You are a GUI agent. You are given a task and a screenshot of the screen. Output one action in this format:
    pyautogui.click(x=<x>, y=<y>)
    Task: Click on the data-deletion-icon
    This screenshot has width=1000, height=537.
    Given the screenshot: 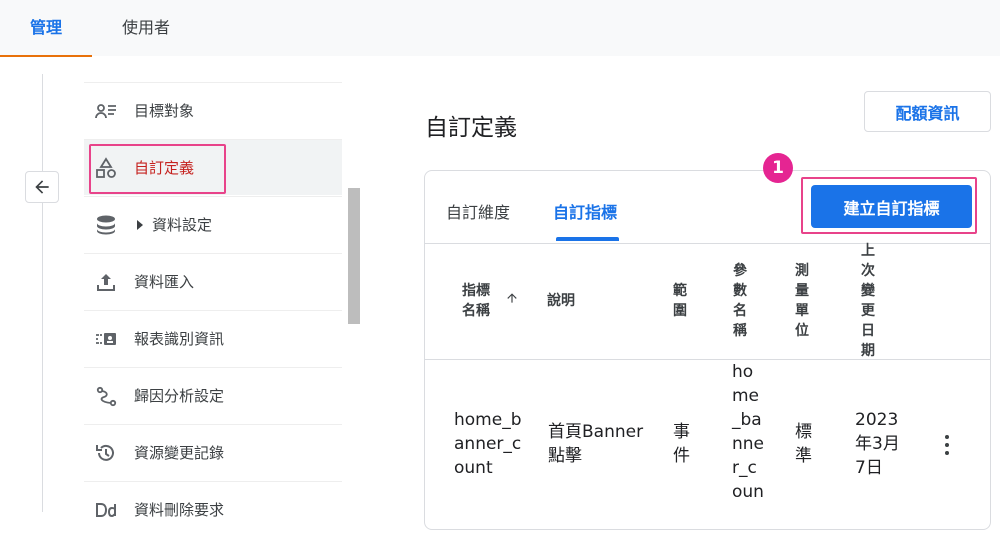 What is the action you would take?
    pyautogui.click(x=106, y=510)
    